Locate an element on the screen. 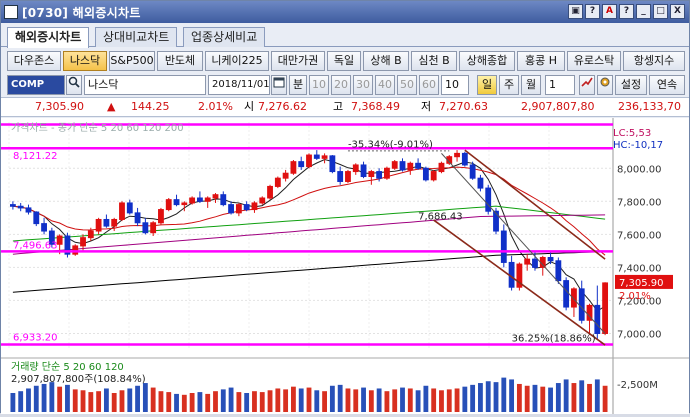  period-day-button: 일 is located at coordinates (487, 85).